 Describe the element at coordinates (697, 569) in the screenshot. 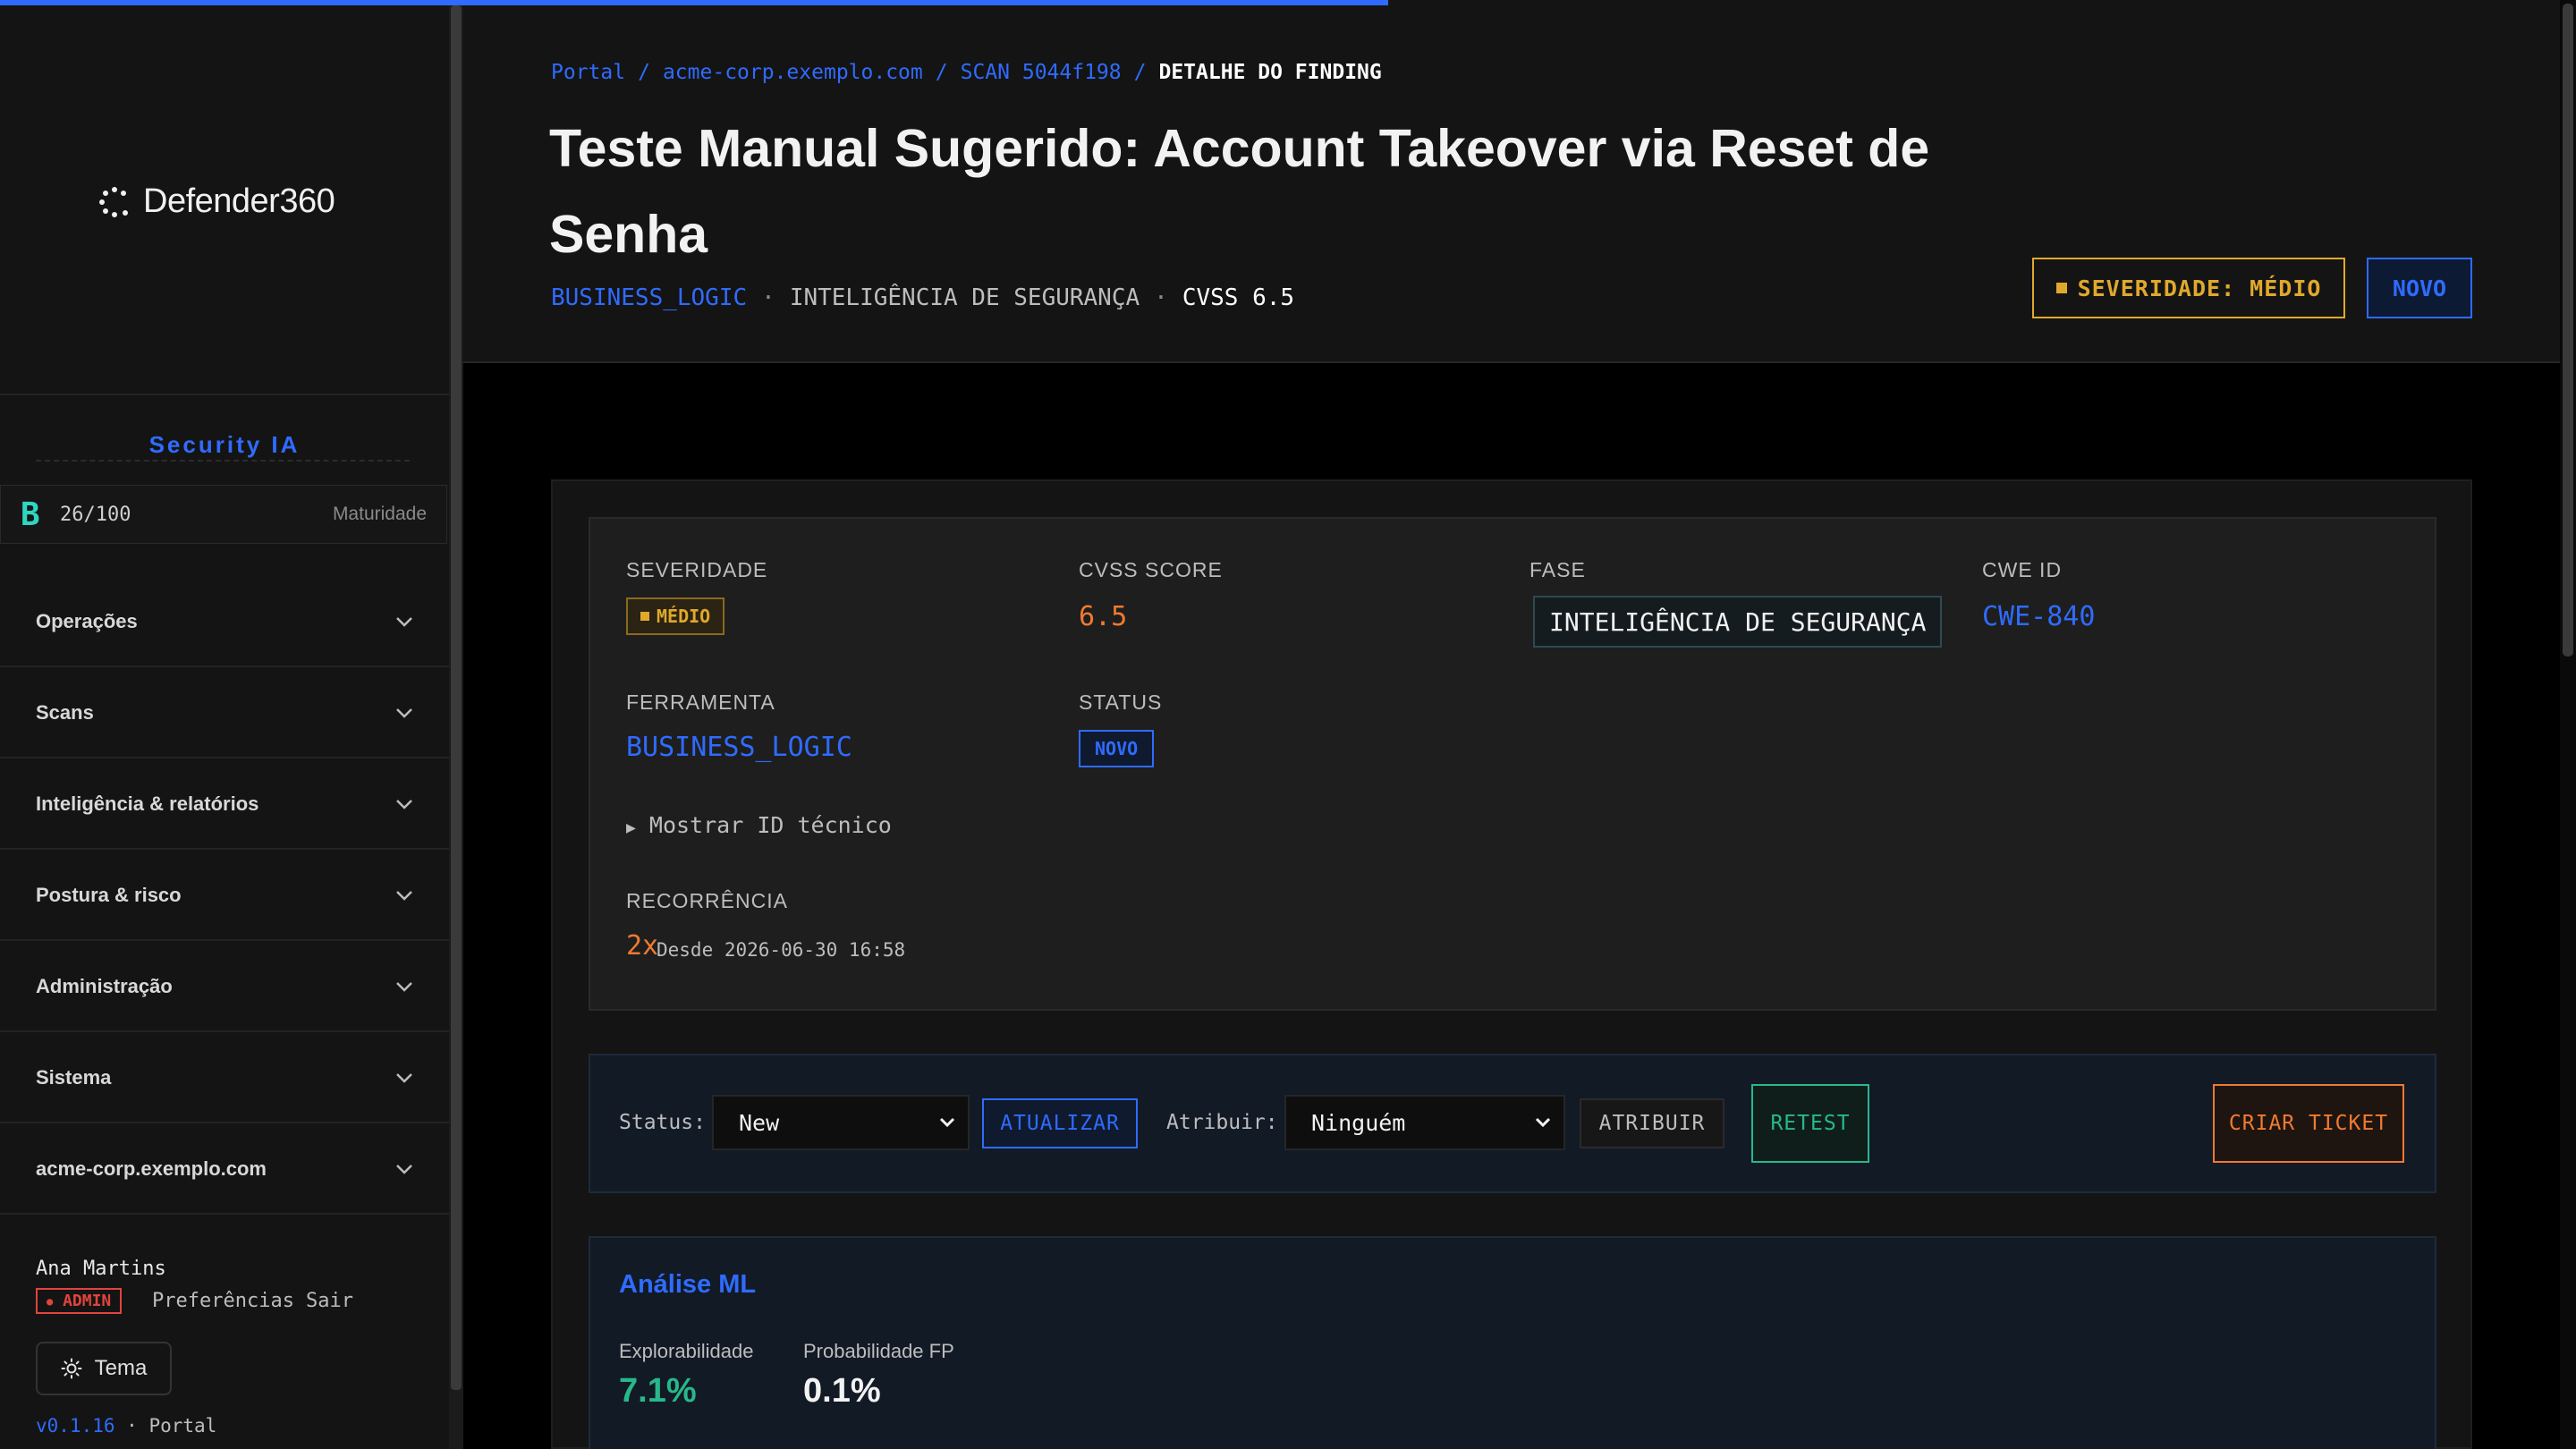

I see `severidade-label: SEVERIDADE` at that location.